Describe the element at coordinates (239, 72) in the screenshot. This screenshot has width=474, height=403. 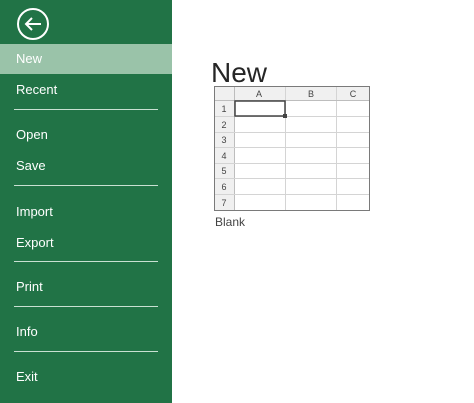
I see `page-title: New` at that location.